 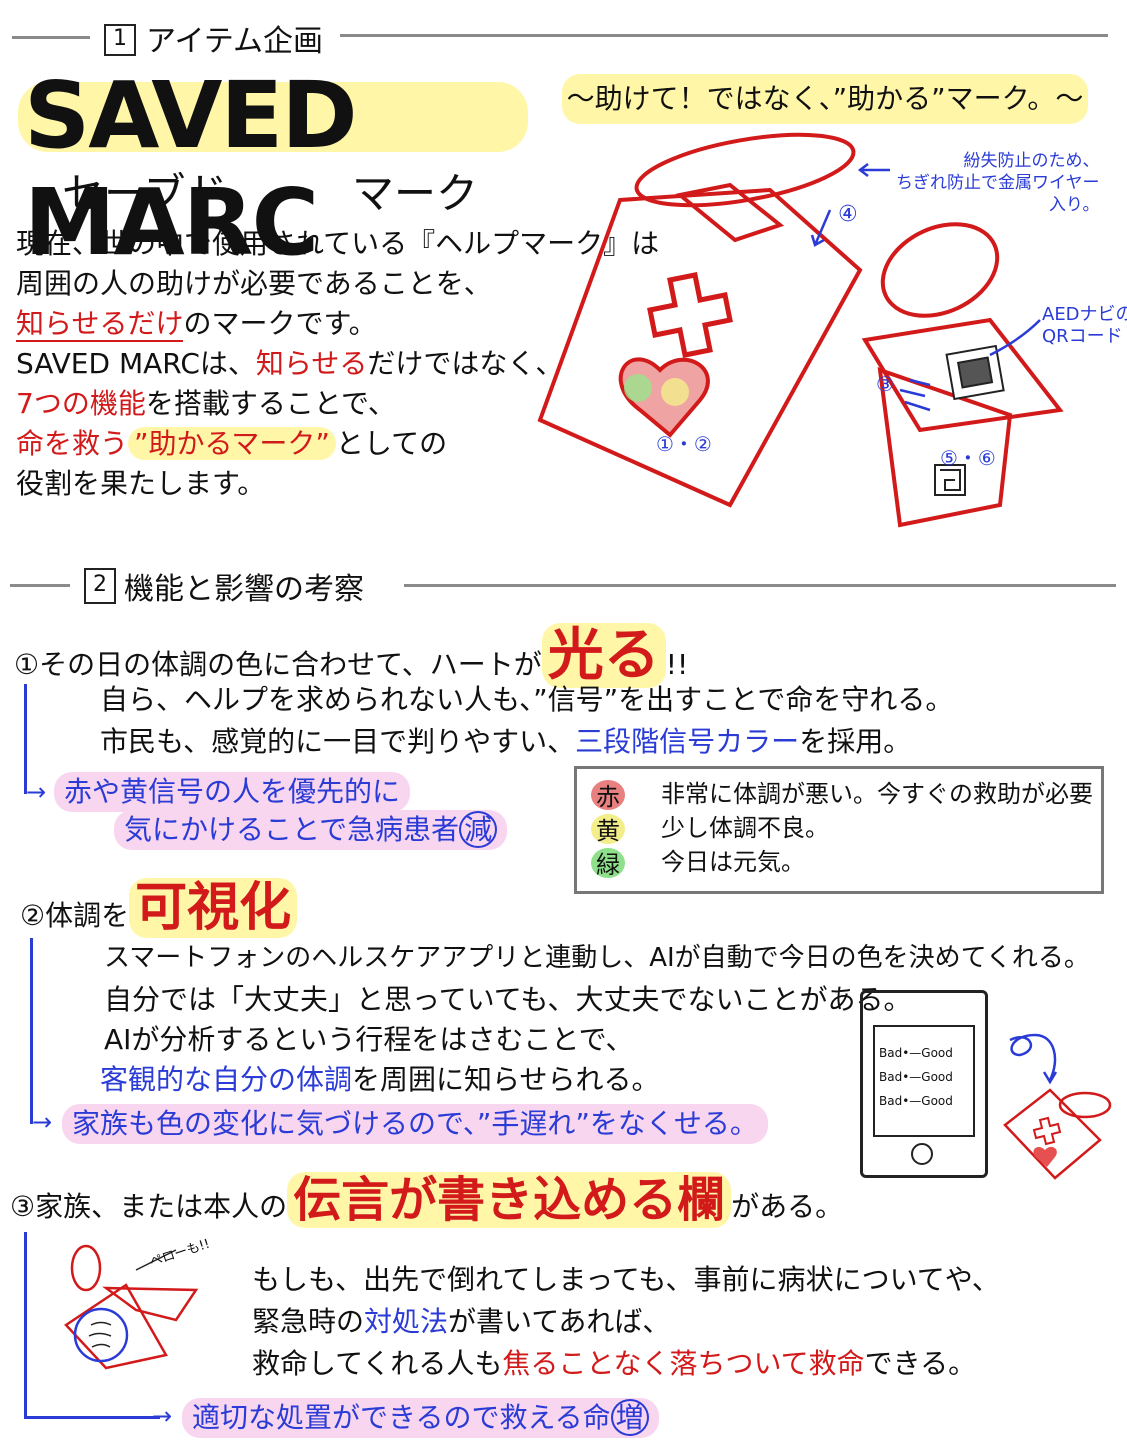 I want to click on section2-rule-left, so click(x=40, y=585).